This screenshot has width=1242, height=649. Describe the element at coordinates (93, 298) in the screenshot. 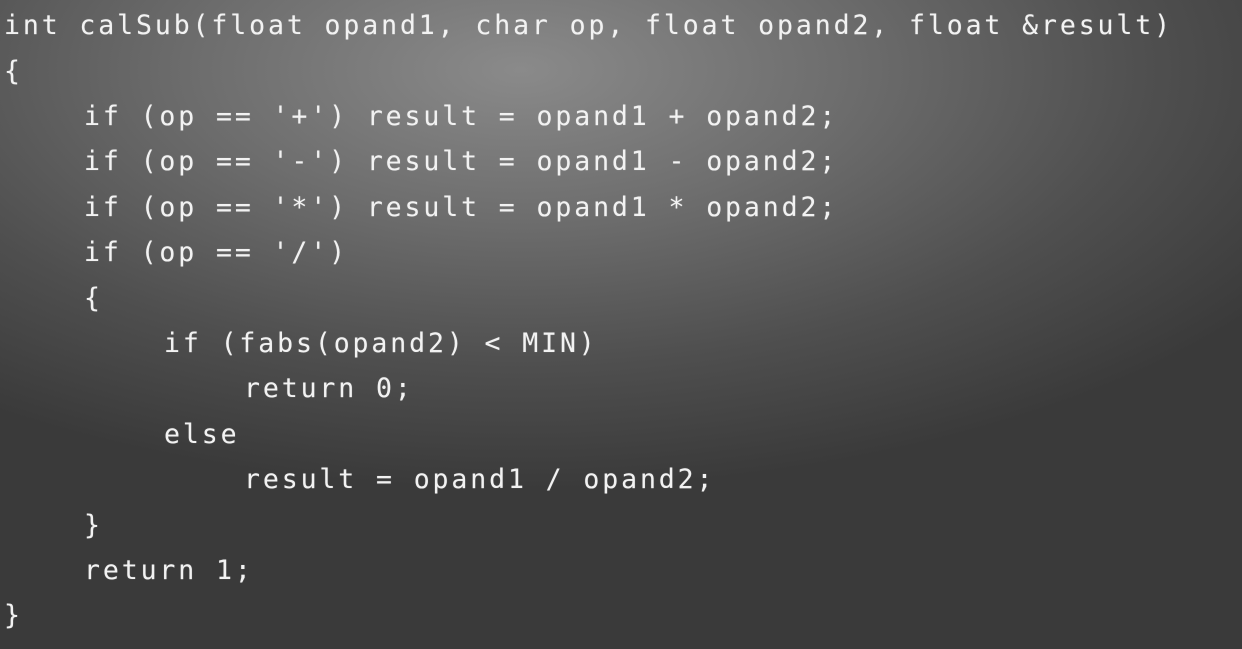

I see `code-line-inner-open-brace: {` at that location.